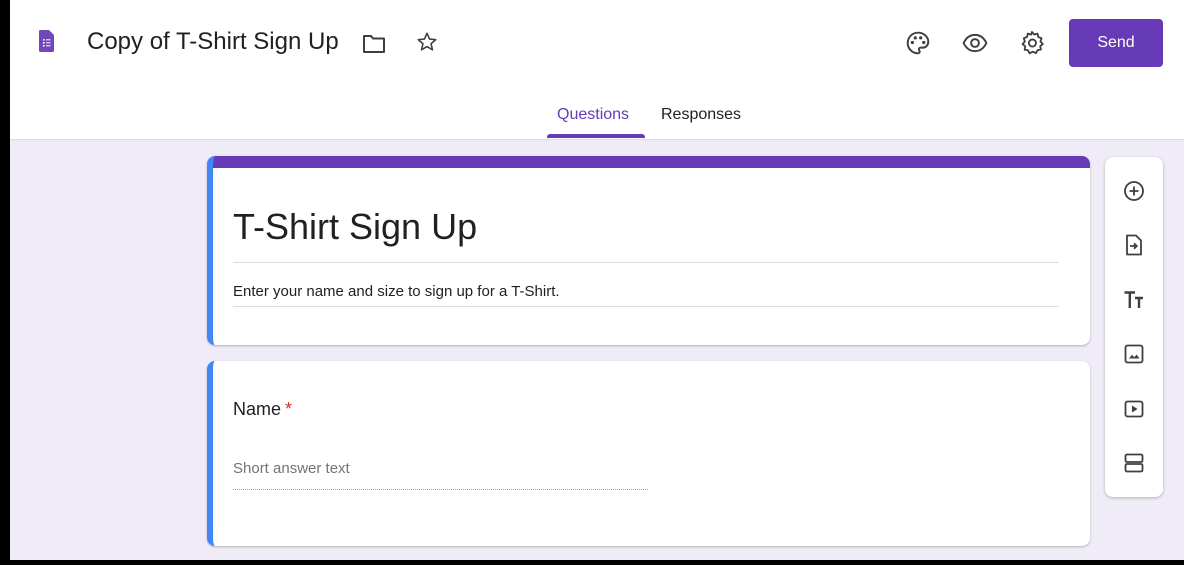 This screenshot has height=565, width=1184. Describe the element at coordinates (651, 162) in the screenshot. I see `theme-color-bar` at that location.